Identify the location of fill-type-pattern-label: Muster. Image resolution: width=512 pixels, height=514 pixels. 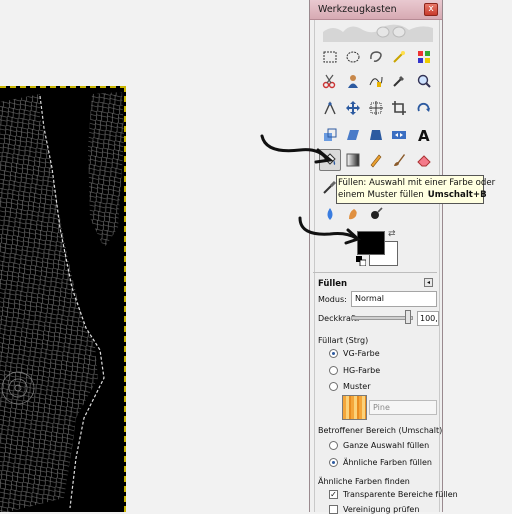
(357, 386).